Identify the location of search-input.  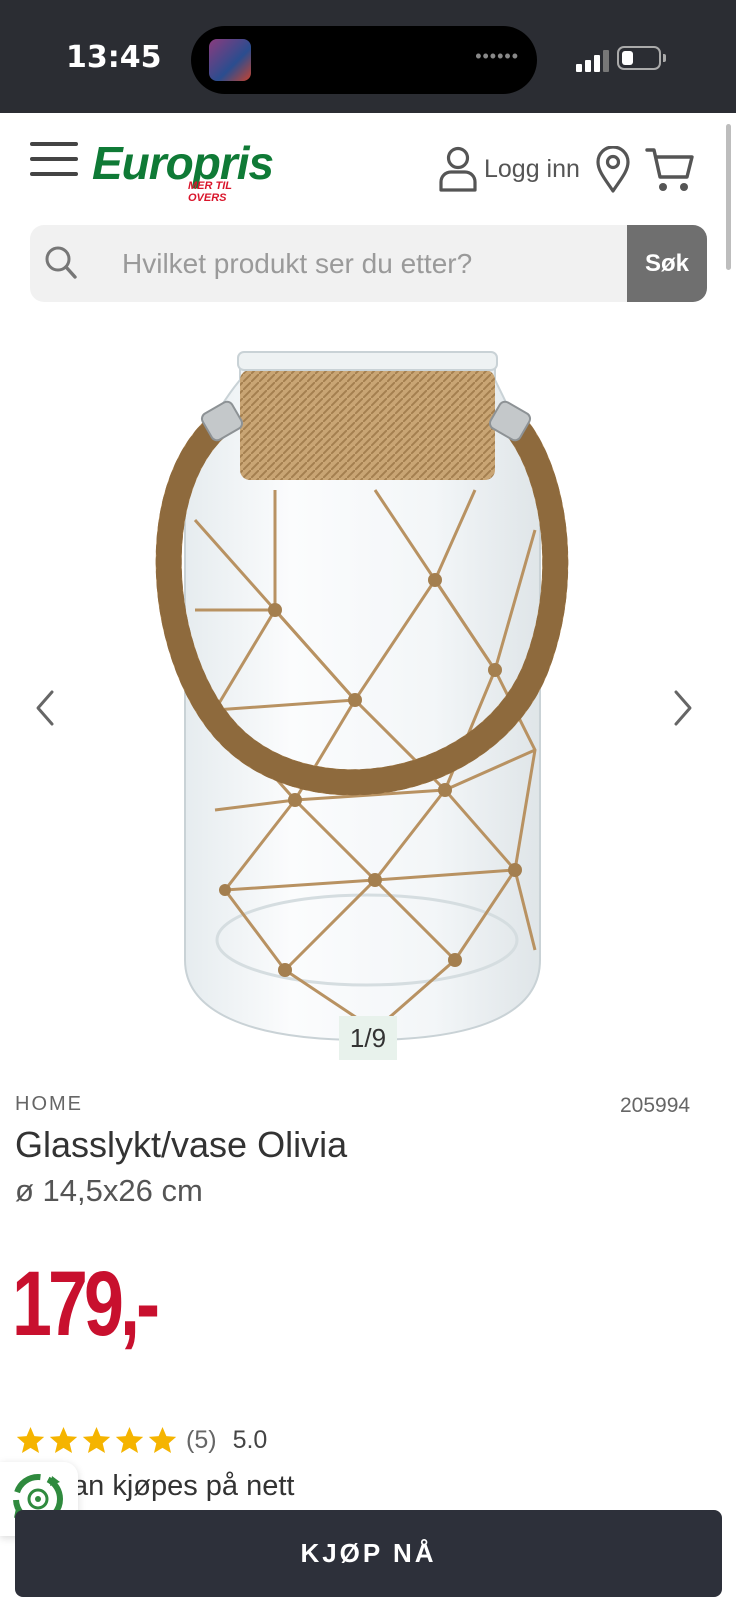
(370, 263).